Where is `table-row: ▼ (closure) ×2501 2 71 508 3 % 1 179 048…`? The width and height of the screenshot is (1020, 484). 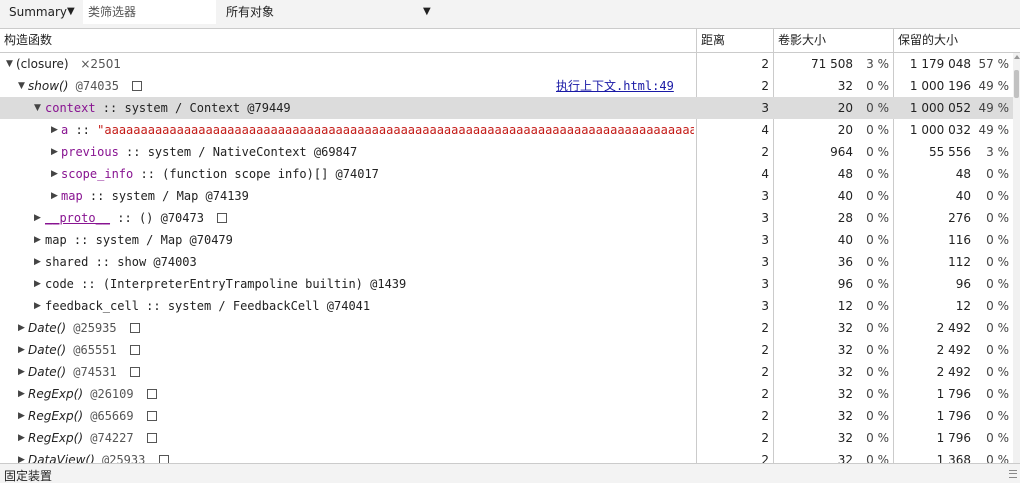
table-row: ▼ (closure) ×2501 2 71 508 3 % 1 179 048… is located at coordinates (506, 64).